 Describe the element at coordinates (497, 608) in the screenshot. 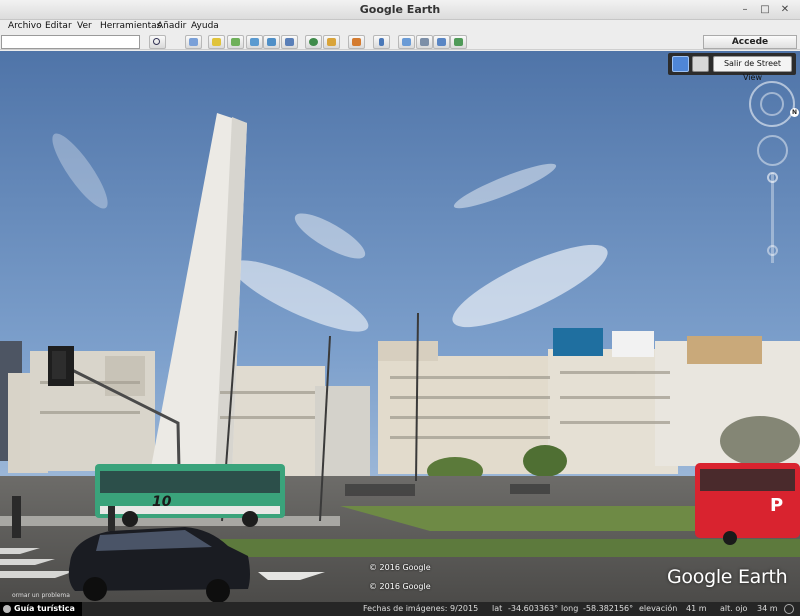

I see `lat-label: lat` at that location.